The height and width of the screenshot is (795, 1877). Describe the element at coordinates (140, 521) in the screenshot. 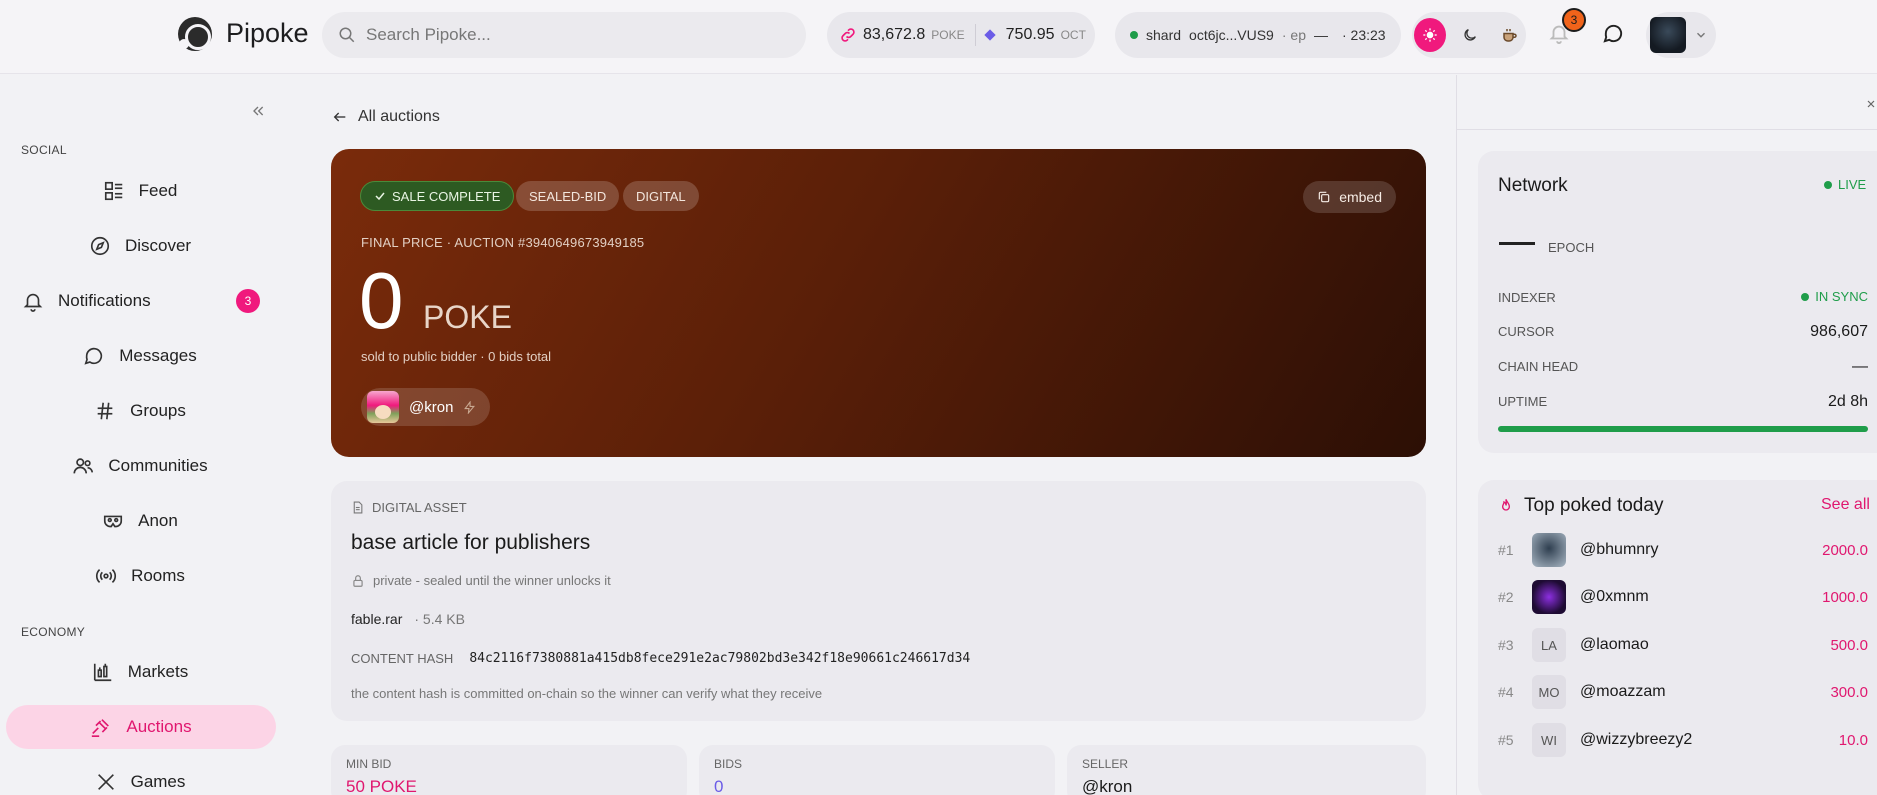

I see `sidebar-item-anon: Anon` at that location.